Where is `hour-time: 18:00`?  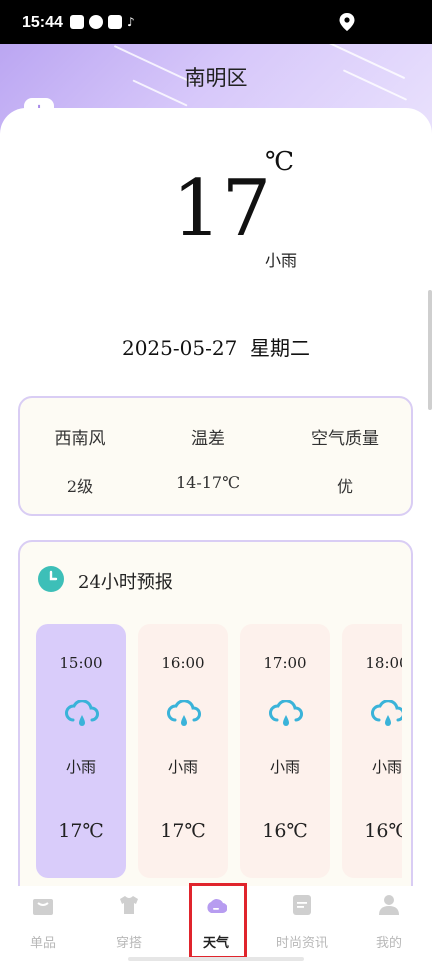 hour-time: 18:00 is located at coordinates (383, 663).